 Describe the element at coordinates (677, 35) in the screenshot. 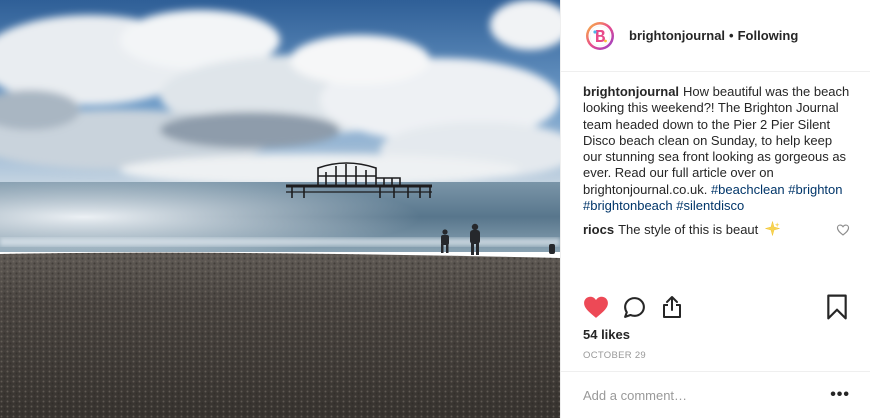

I see `author-username: brightonjournal` at that location.